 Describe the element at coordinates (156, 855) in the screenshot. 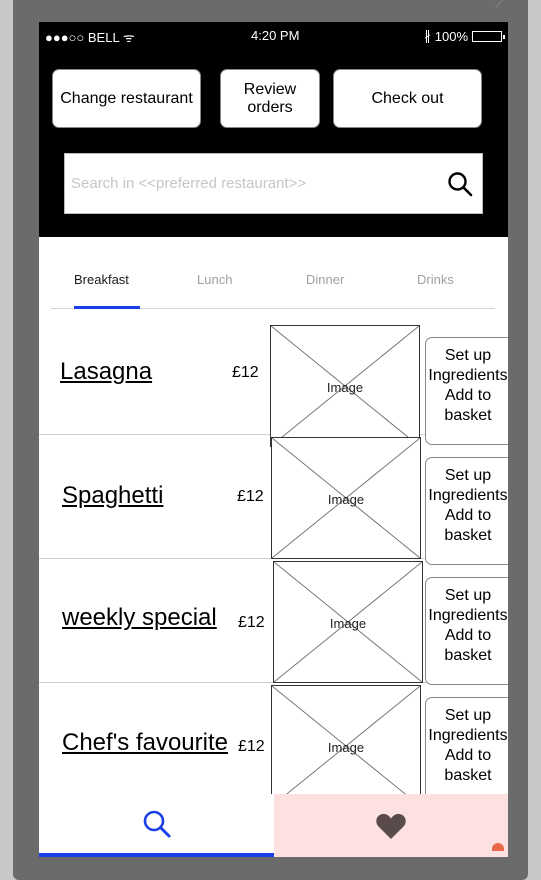

I see `active-nav-indicator` at that location.